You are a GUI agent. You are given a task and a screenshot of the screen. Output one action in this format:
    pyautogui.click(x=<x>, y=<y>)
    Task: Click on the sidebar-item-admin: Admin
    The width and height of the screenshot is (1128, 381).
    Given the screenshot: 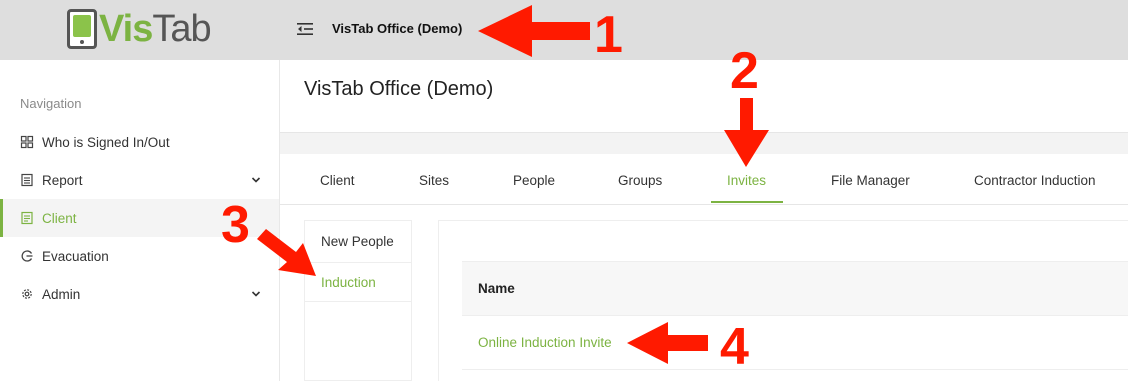 What is the action you would take?
    pyautogui.click(x=139, y=294)
    